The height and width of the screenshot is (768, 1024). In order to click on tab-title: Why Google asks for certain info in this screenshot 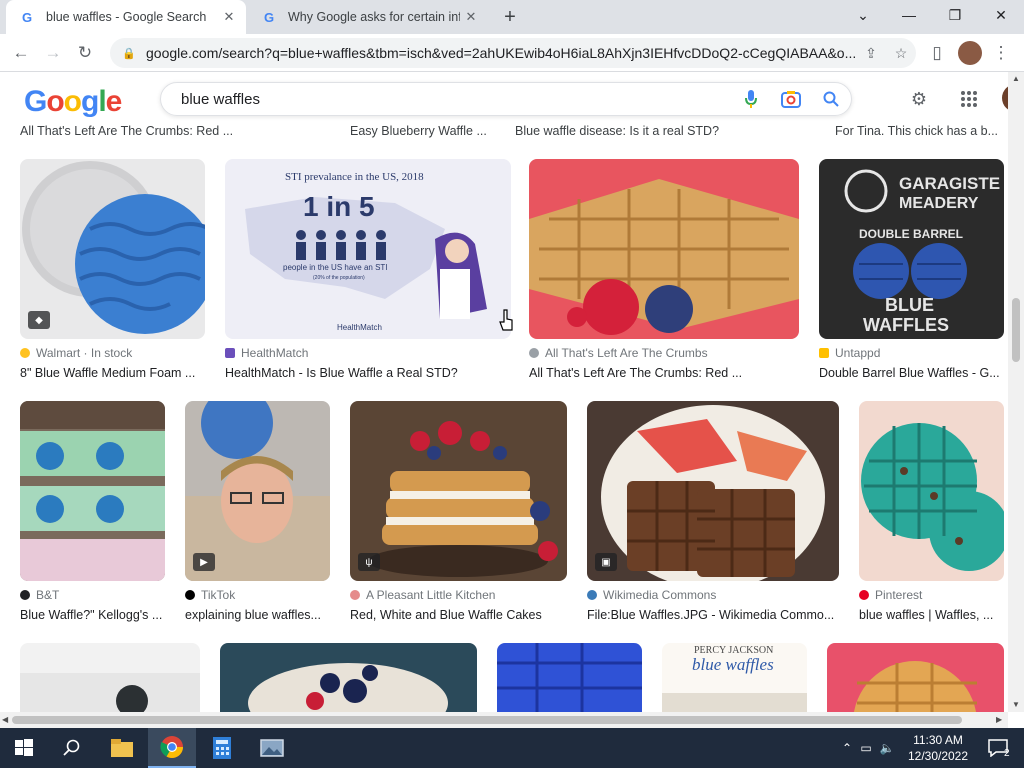, I will do `click(374, 17)`.